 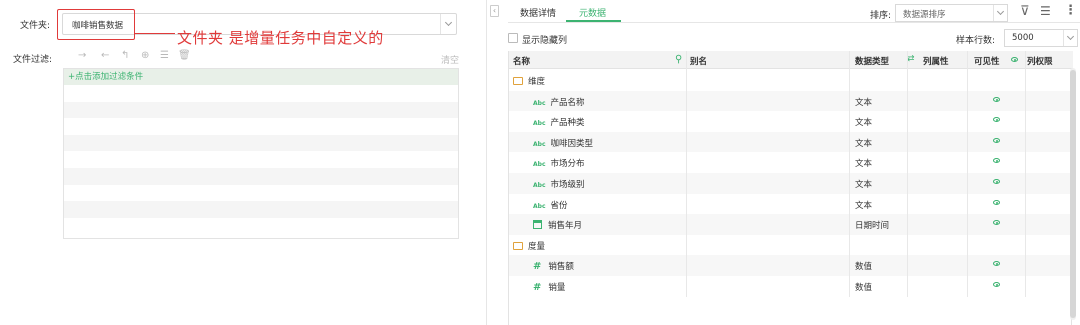 What do you see at coordinates (280, 38) in the screenshot?
I see `annotation-text: 文件夹 是增量任务中自定义的` at bounding box center [280, 38].